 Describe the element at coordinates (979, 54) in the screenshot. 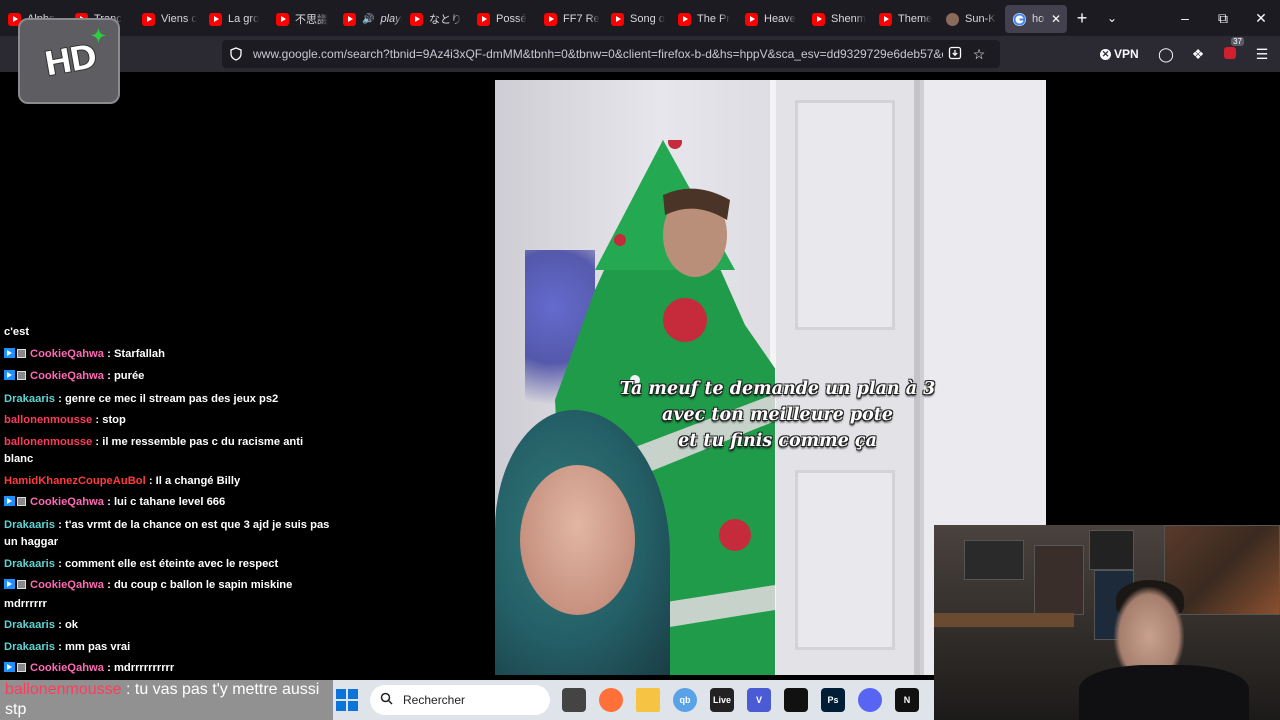

I see `bookmark-star-icon: ☆` at that location.